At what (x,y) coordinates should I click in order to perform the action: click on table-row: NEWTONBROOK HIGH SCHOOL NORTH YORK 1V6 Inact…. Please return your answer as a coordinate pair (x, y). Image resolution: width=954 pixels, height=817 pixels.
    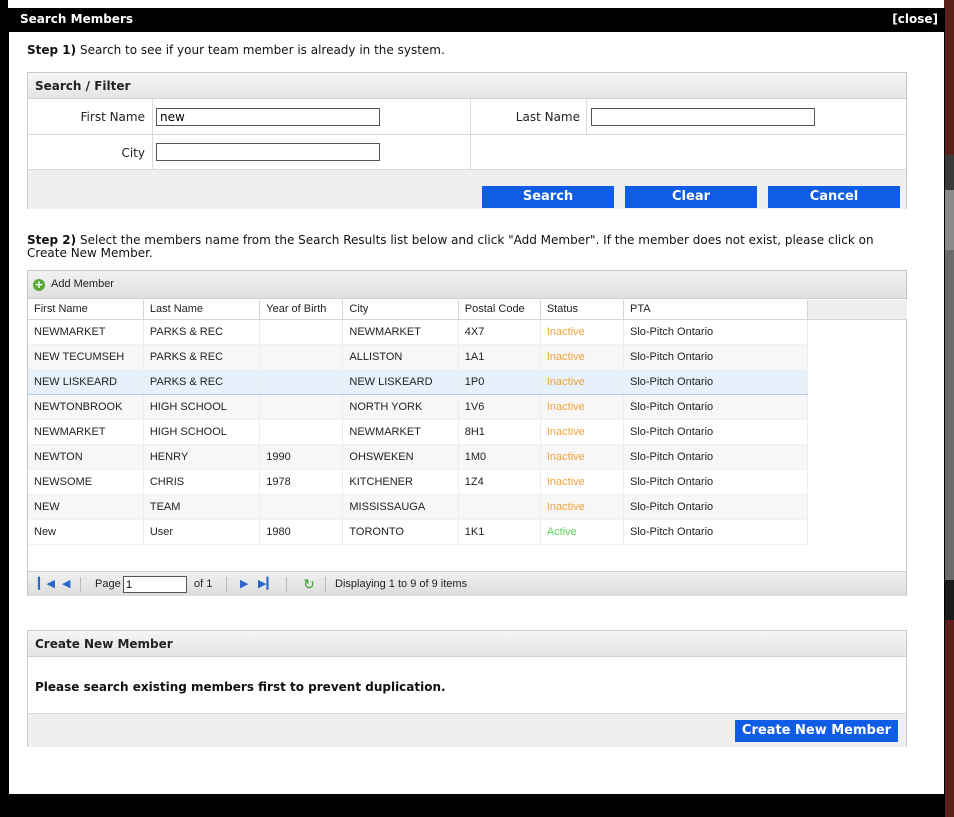
    Looking at the image, I should click on (418, 407).